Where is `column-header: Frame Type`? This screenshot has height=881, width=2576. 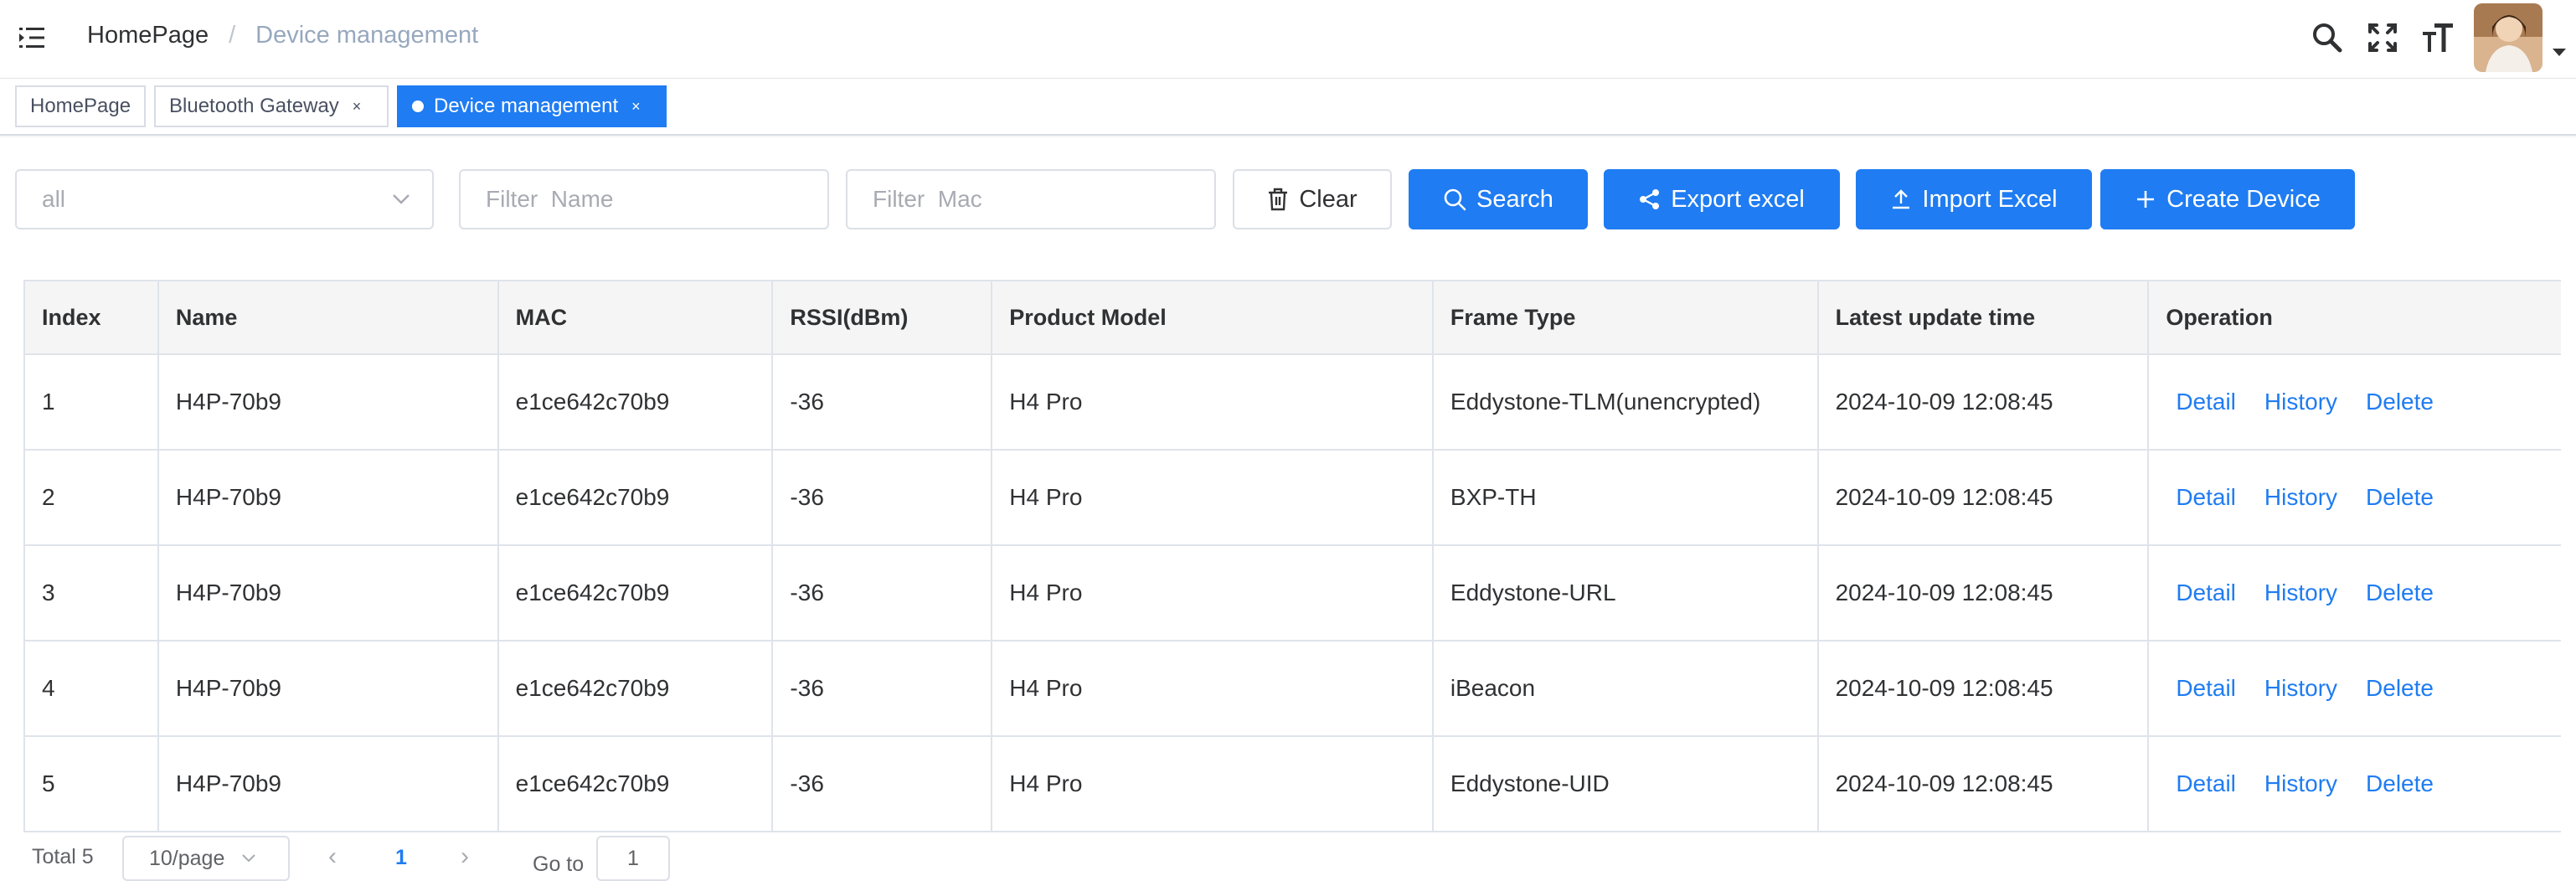
column-header: Frame Type is located at coordinates (1626, 317).